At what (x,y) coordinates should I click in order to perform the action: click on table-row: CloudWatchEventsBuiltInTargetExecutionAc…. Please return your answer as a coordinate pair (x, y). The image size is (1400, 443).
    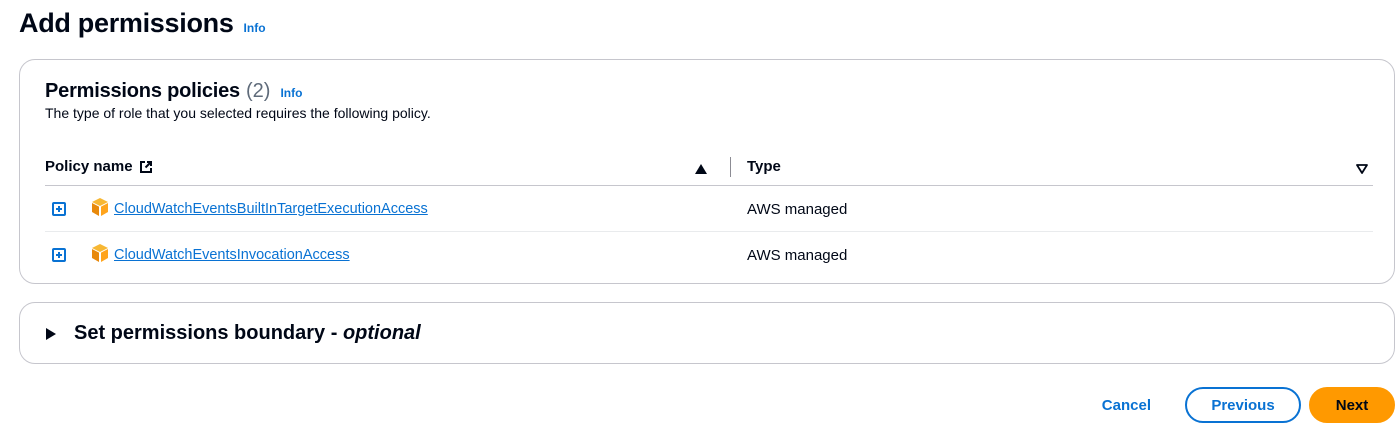
    Looking at the image, I should click on (709, 209).